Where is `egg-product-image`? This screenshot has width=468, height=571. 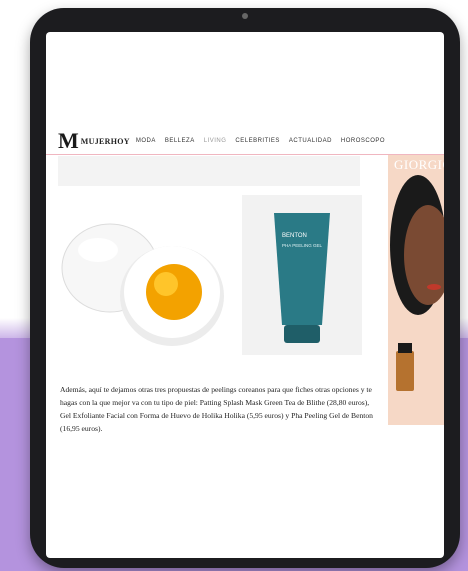 egg-product-image is located at coordinates (146, 280).